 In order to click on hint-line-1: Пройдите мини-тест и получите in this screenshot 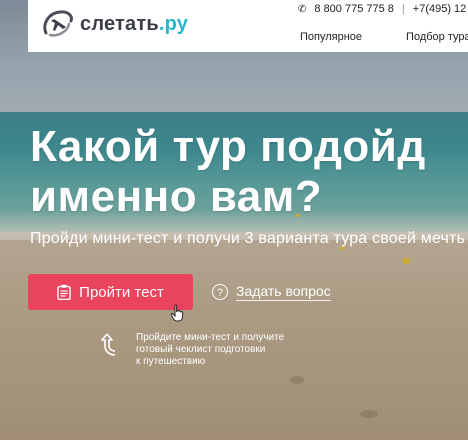, I will do `click(210, 337)`.